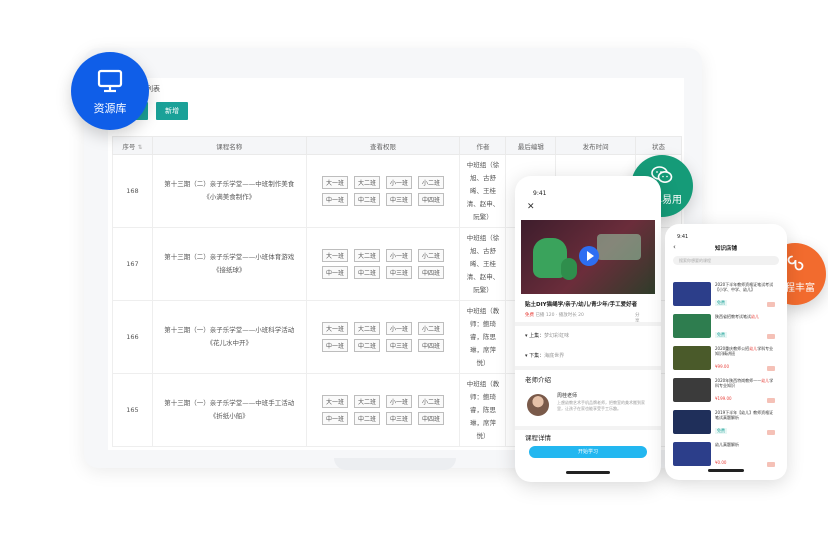 Image resolution: width=828 pixels, height=546 pixels. I want to click on column-header-name: 课程名称, so click(229, 145).